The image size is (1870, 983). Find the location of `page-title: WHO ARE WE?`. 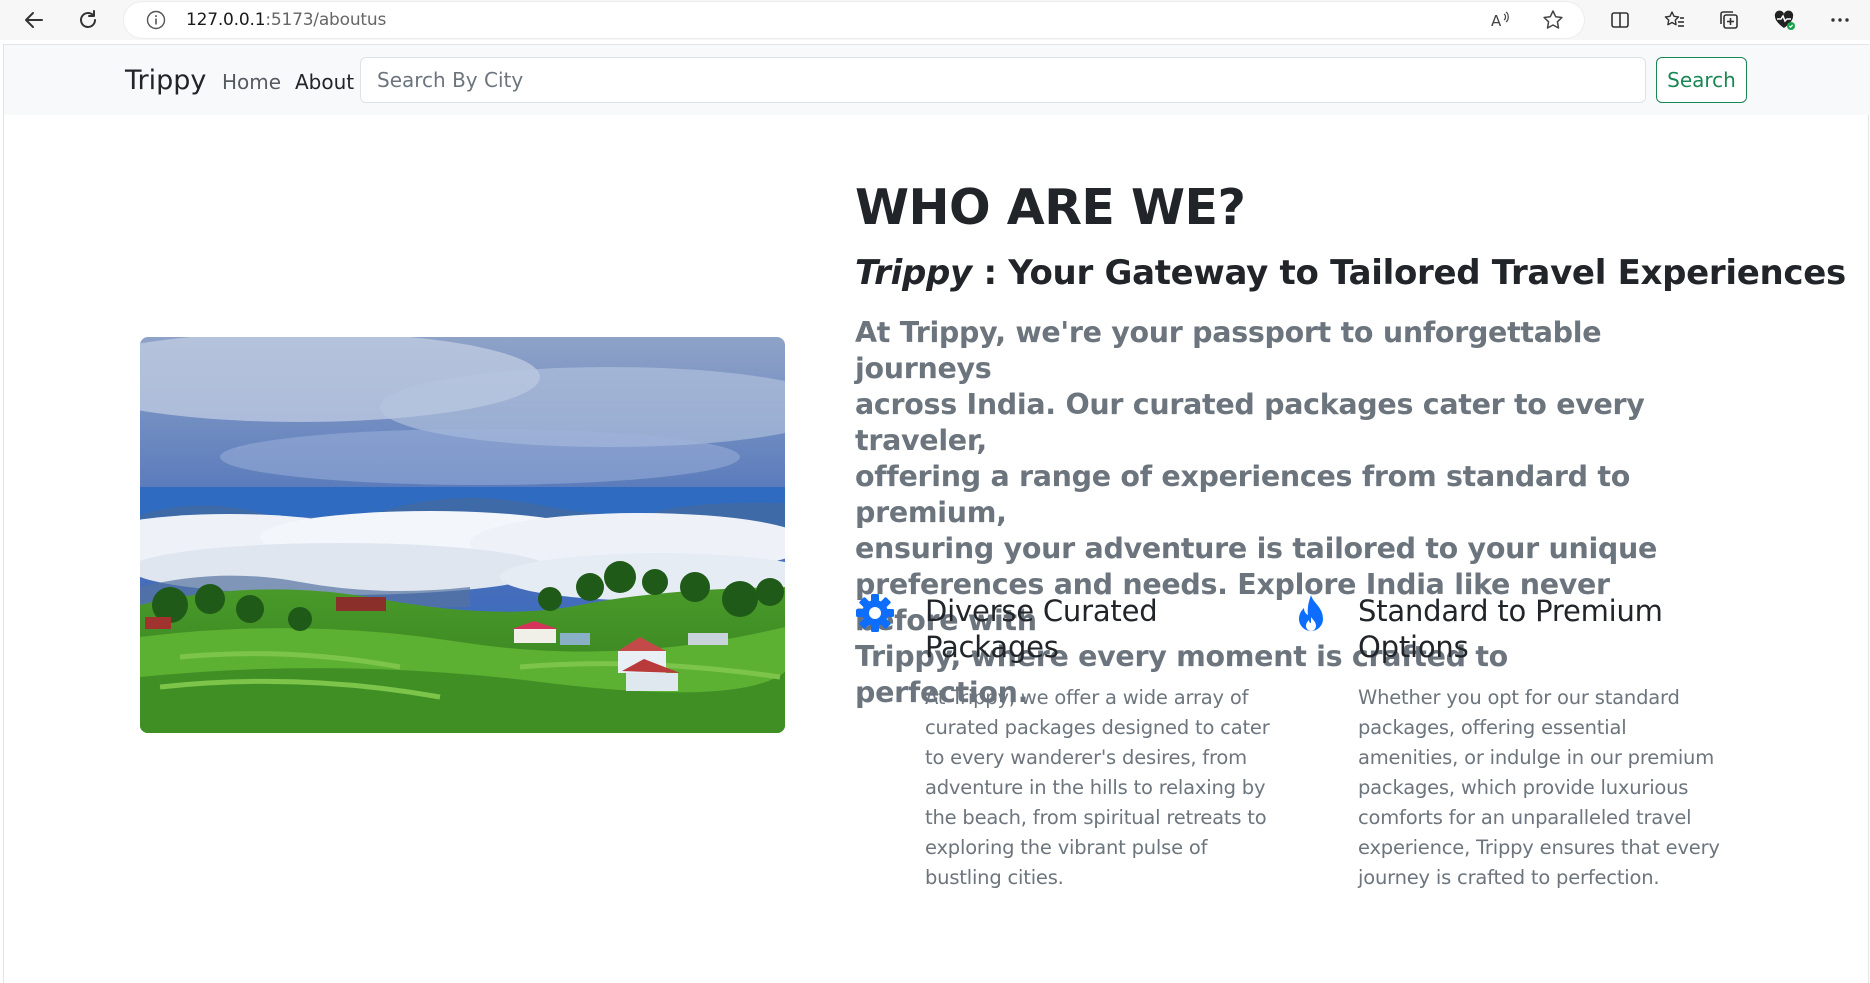

page-title: WHO ARE WE? is located at coordinates (1050, 207).